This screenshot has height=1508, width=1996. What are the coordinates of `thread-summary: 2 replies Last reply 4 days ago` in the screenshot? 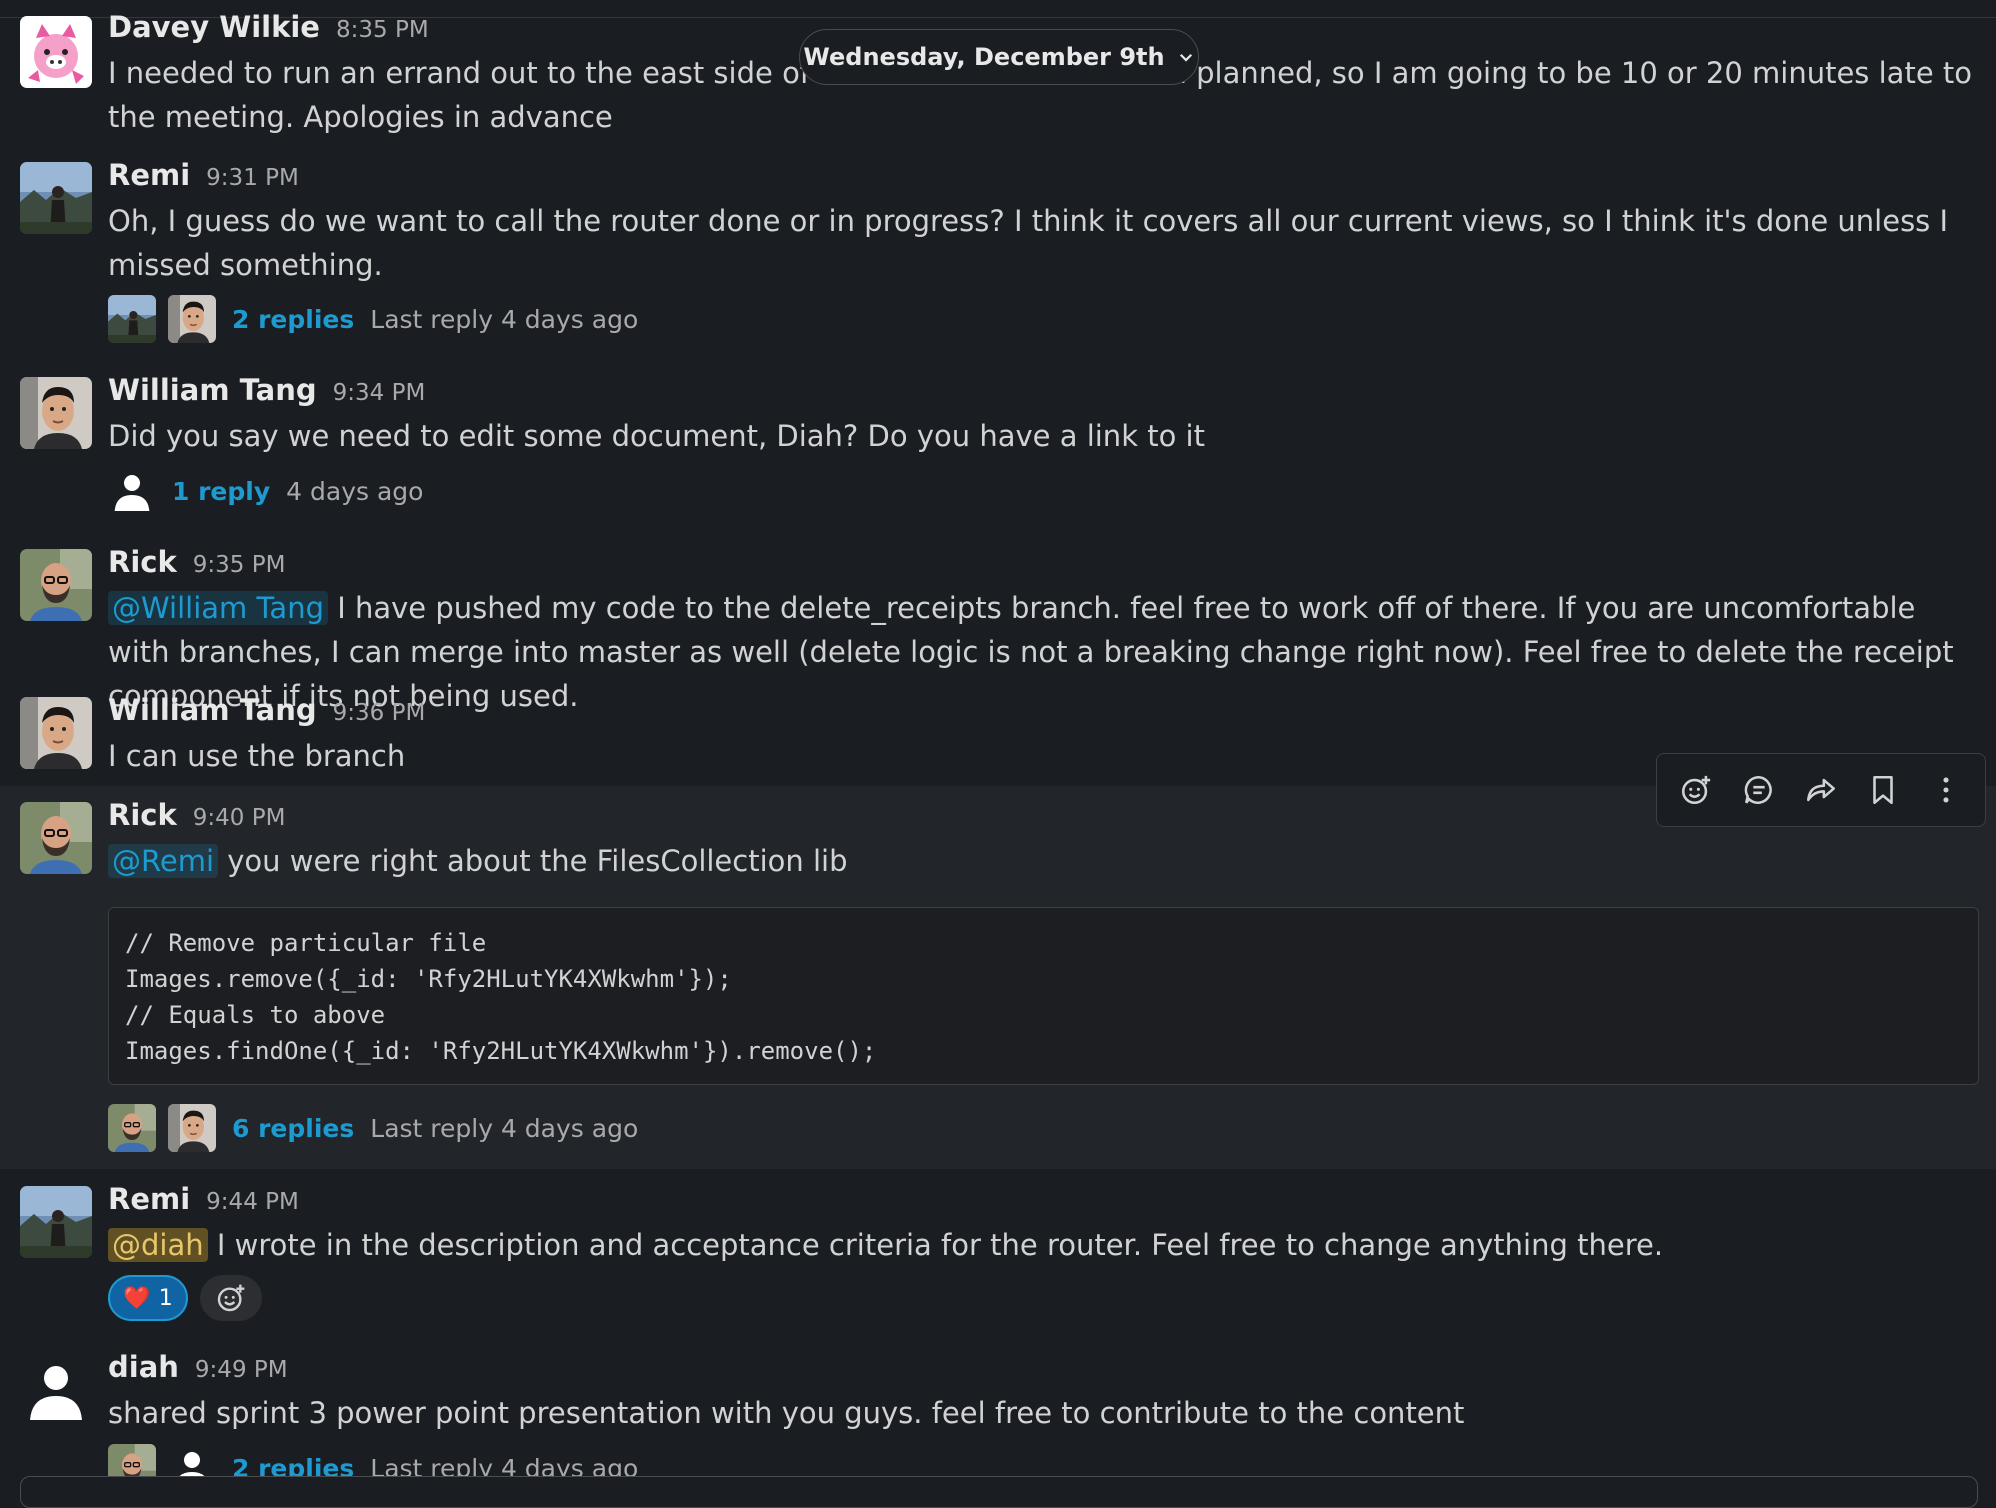 It's located at (373, 319).